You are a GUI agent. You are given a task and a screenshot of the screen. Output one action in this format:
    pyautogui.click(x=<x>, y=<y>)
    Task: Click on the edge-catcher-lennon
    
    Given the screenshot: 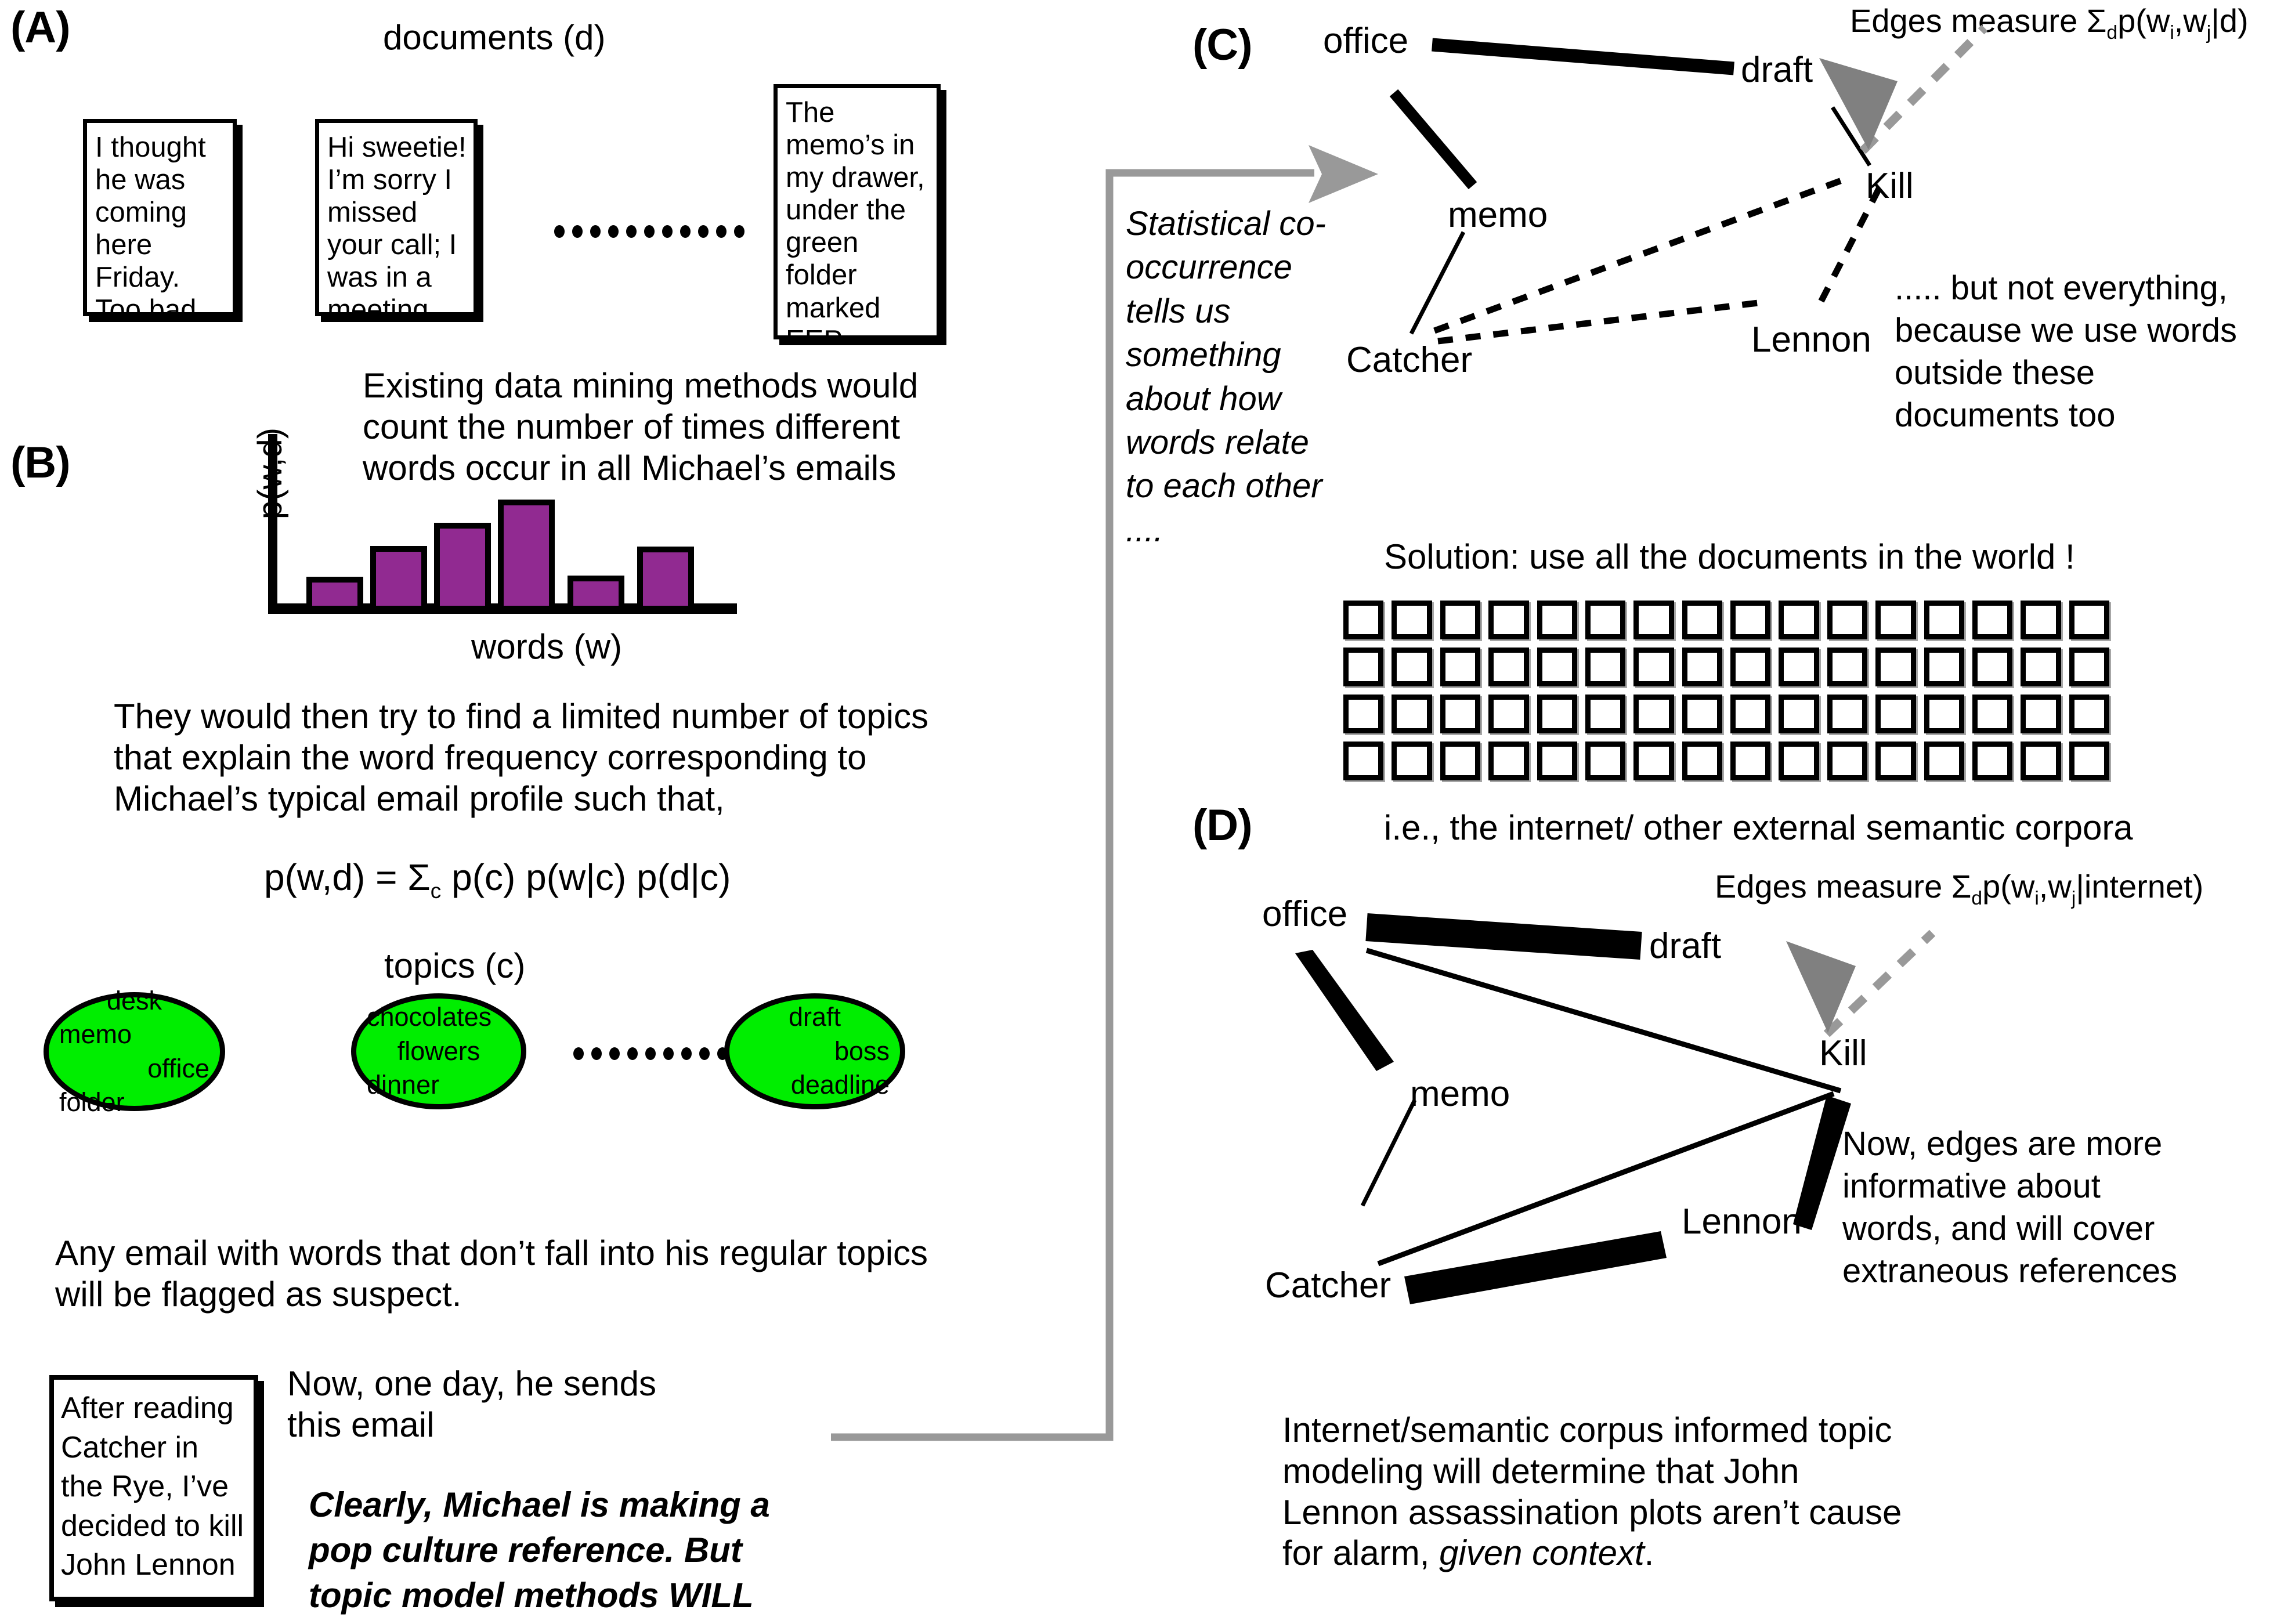 What is the action you would take?
    pyautogui.click(x=1535, y=1267)
    